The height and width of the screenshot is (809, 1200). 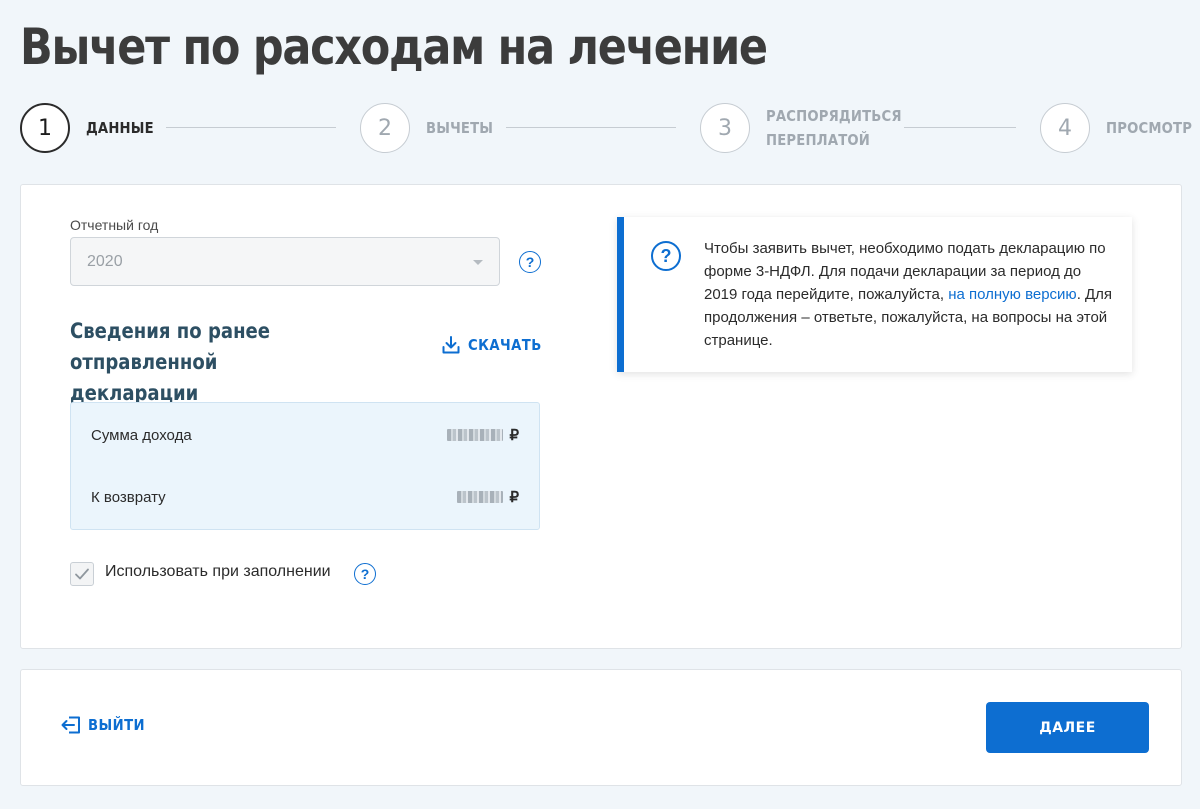 I want to click on step-2: 2 ВЫЧЕТЫ, so click(x=431, y=128).